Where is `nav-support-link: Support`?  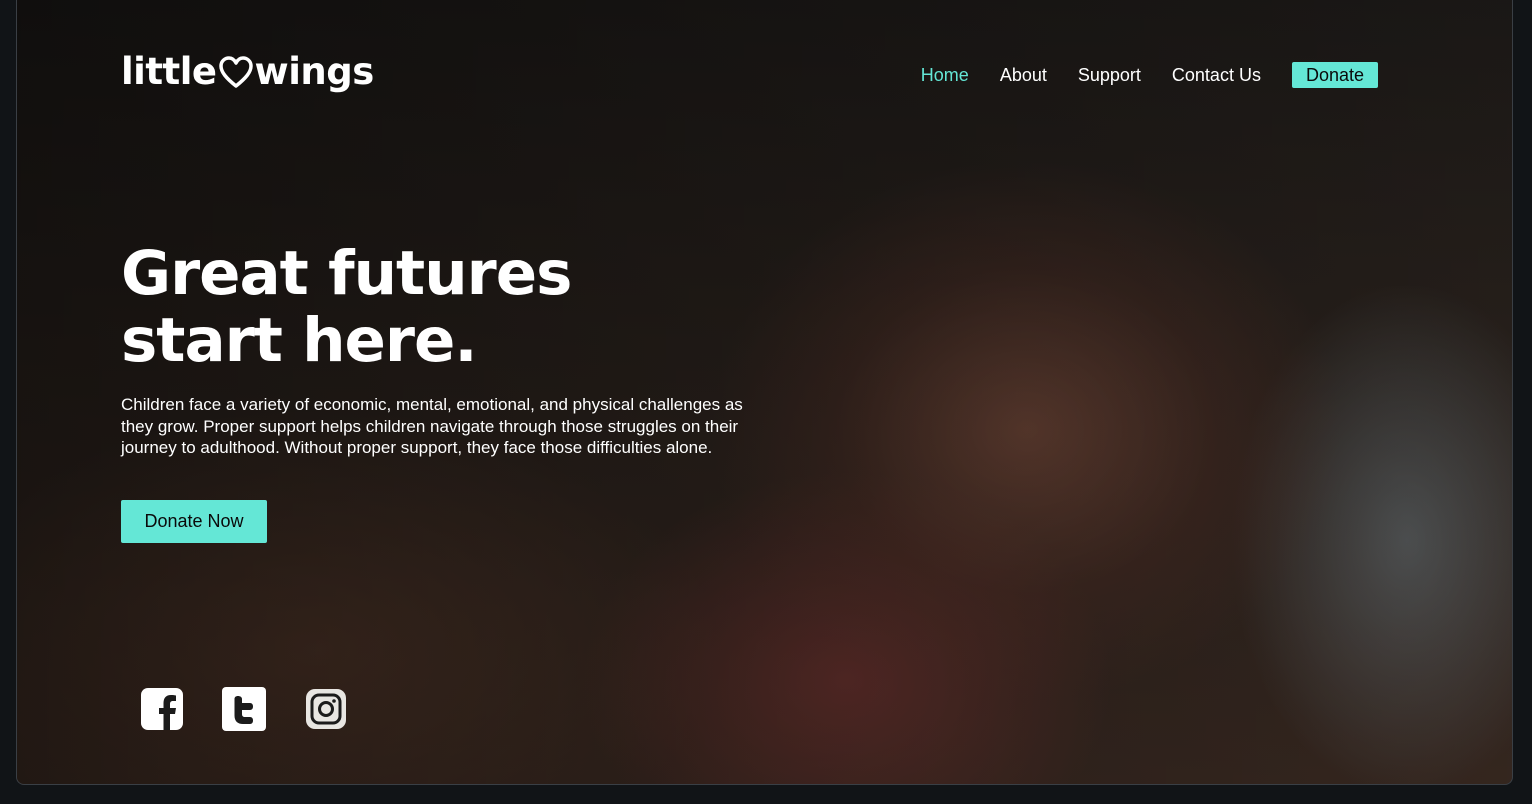 nav-support-link: Support is located at coordinates (1109, 75).